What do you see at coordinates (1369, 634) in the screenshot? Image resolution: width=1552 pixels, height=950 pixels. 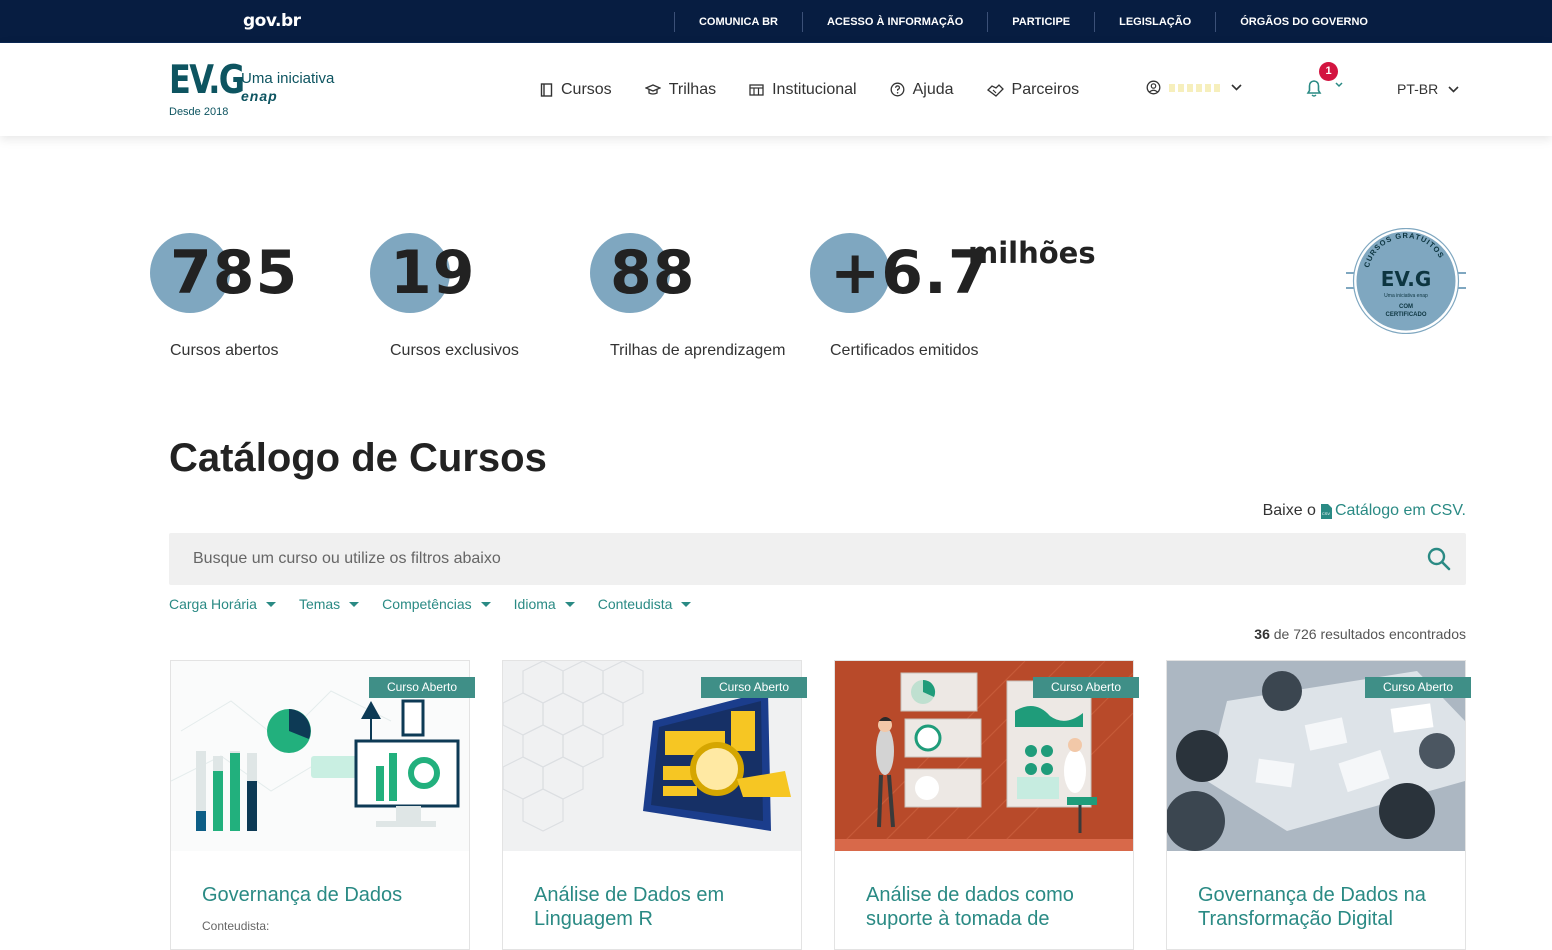 I see `results-text: de 726 resultados encontrados` at bounding box center [1369, 634].